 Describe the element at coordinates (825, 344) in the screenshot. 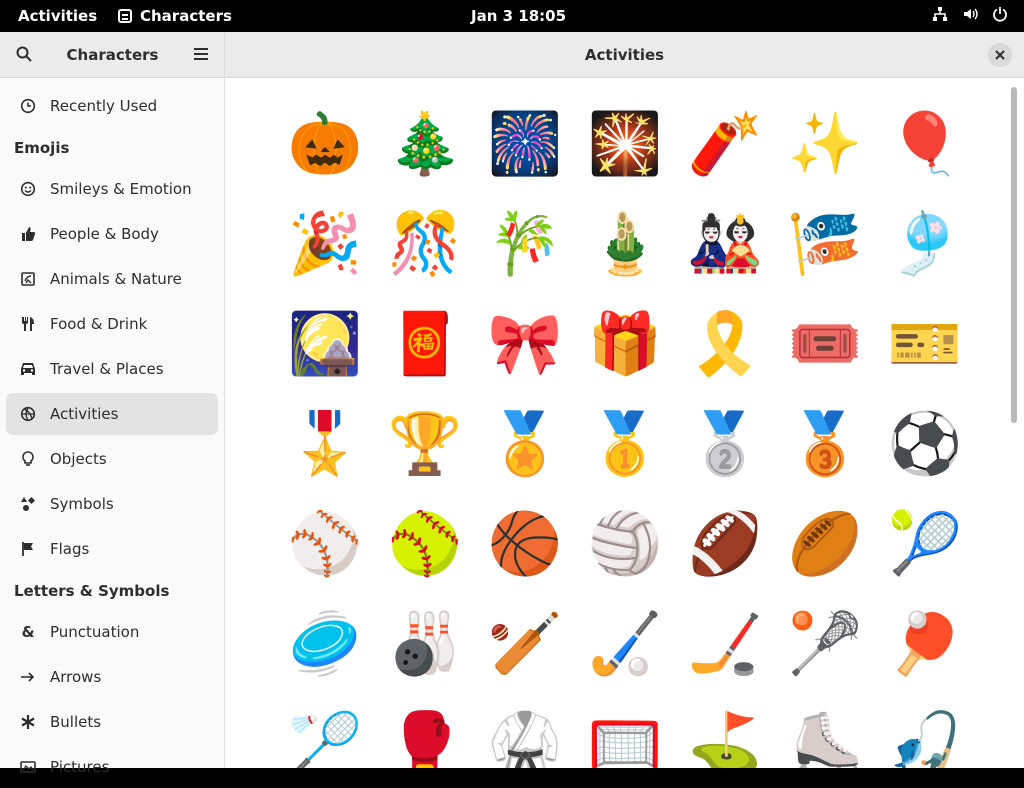

I see `emoji-cell: 🎟️` at that location.